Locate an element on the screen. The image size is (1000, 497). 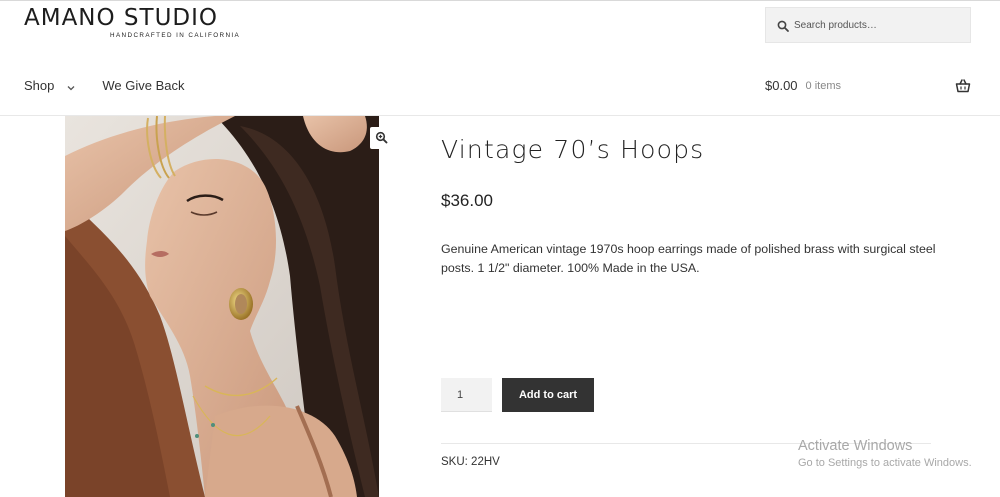
nav-item-label: We Give Back is located at coordinates (143, 85).